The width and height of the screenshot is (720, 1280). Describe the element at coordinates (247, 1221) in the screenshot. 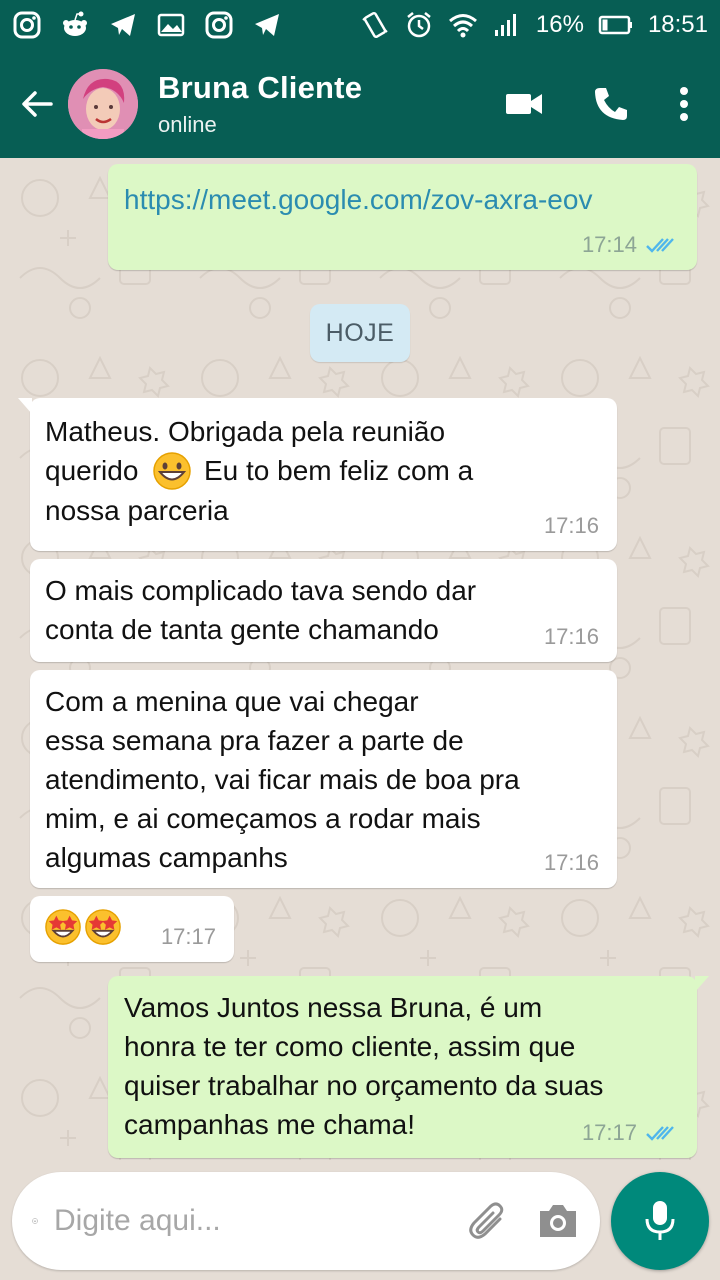

I see `message-input` at that location.